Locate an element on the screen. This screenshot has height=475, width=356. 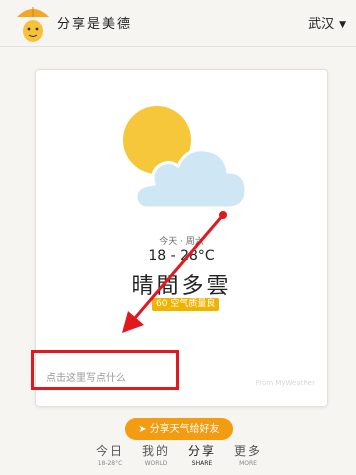
bottom-tab-bar: 今日 18-28°C 我的 WORLD 分享 SHARE 更多 MORE is located at coordinates (179, 459).